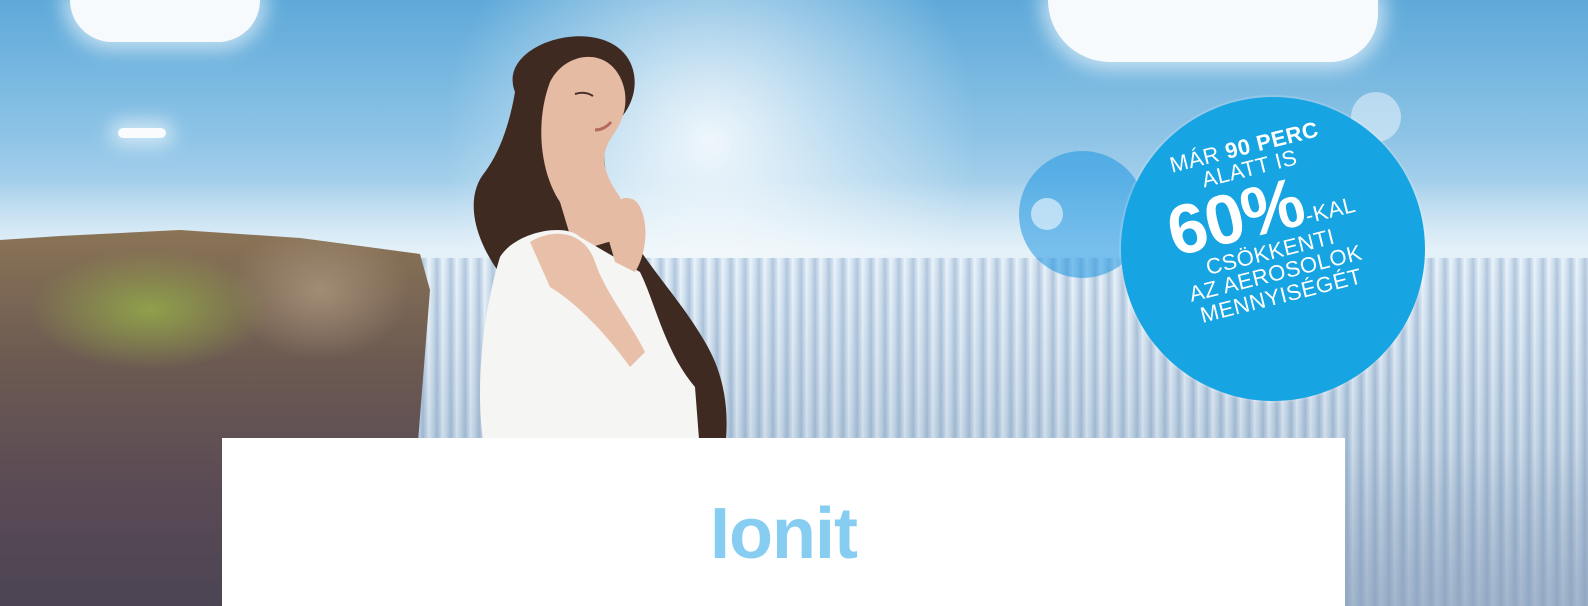 This screenshot has width=1588, height=606. I want to click on cloud-small, so click(142, 133).